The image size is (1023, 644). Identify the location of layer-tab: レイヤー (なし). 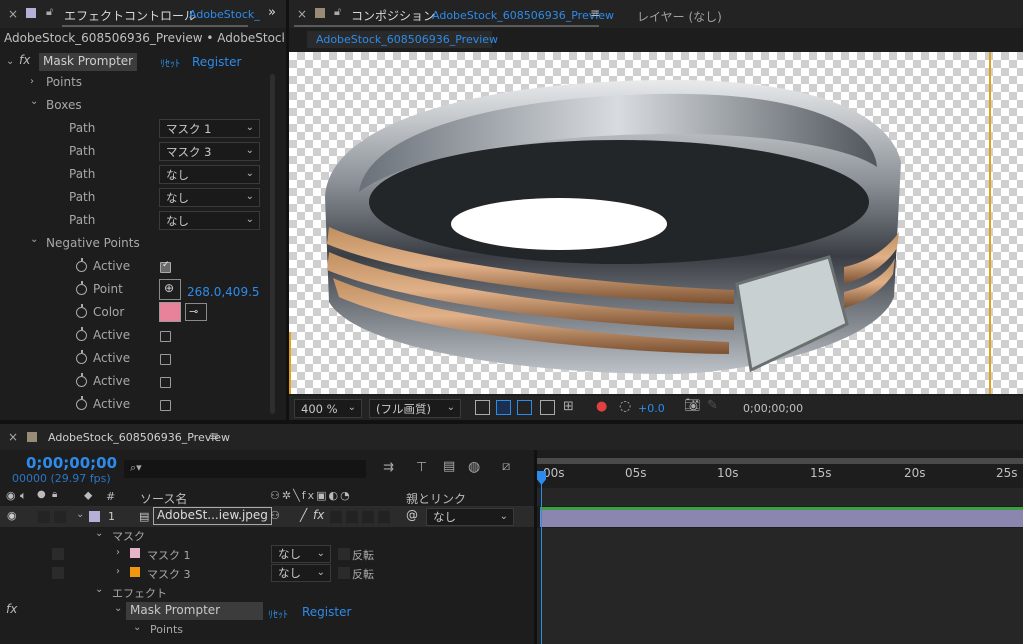
(679, 16).